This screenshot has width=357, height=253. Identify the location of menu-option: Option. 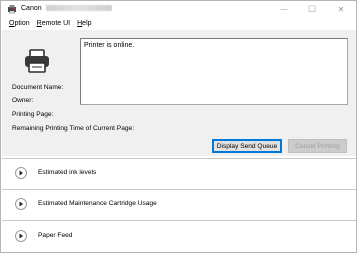
(19, 23).